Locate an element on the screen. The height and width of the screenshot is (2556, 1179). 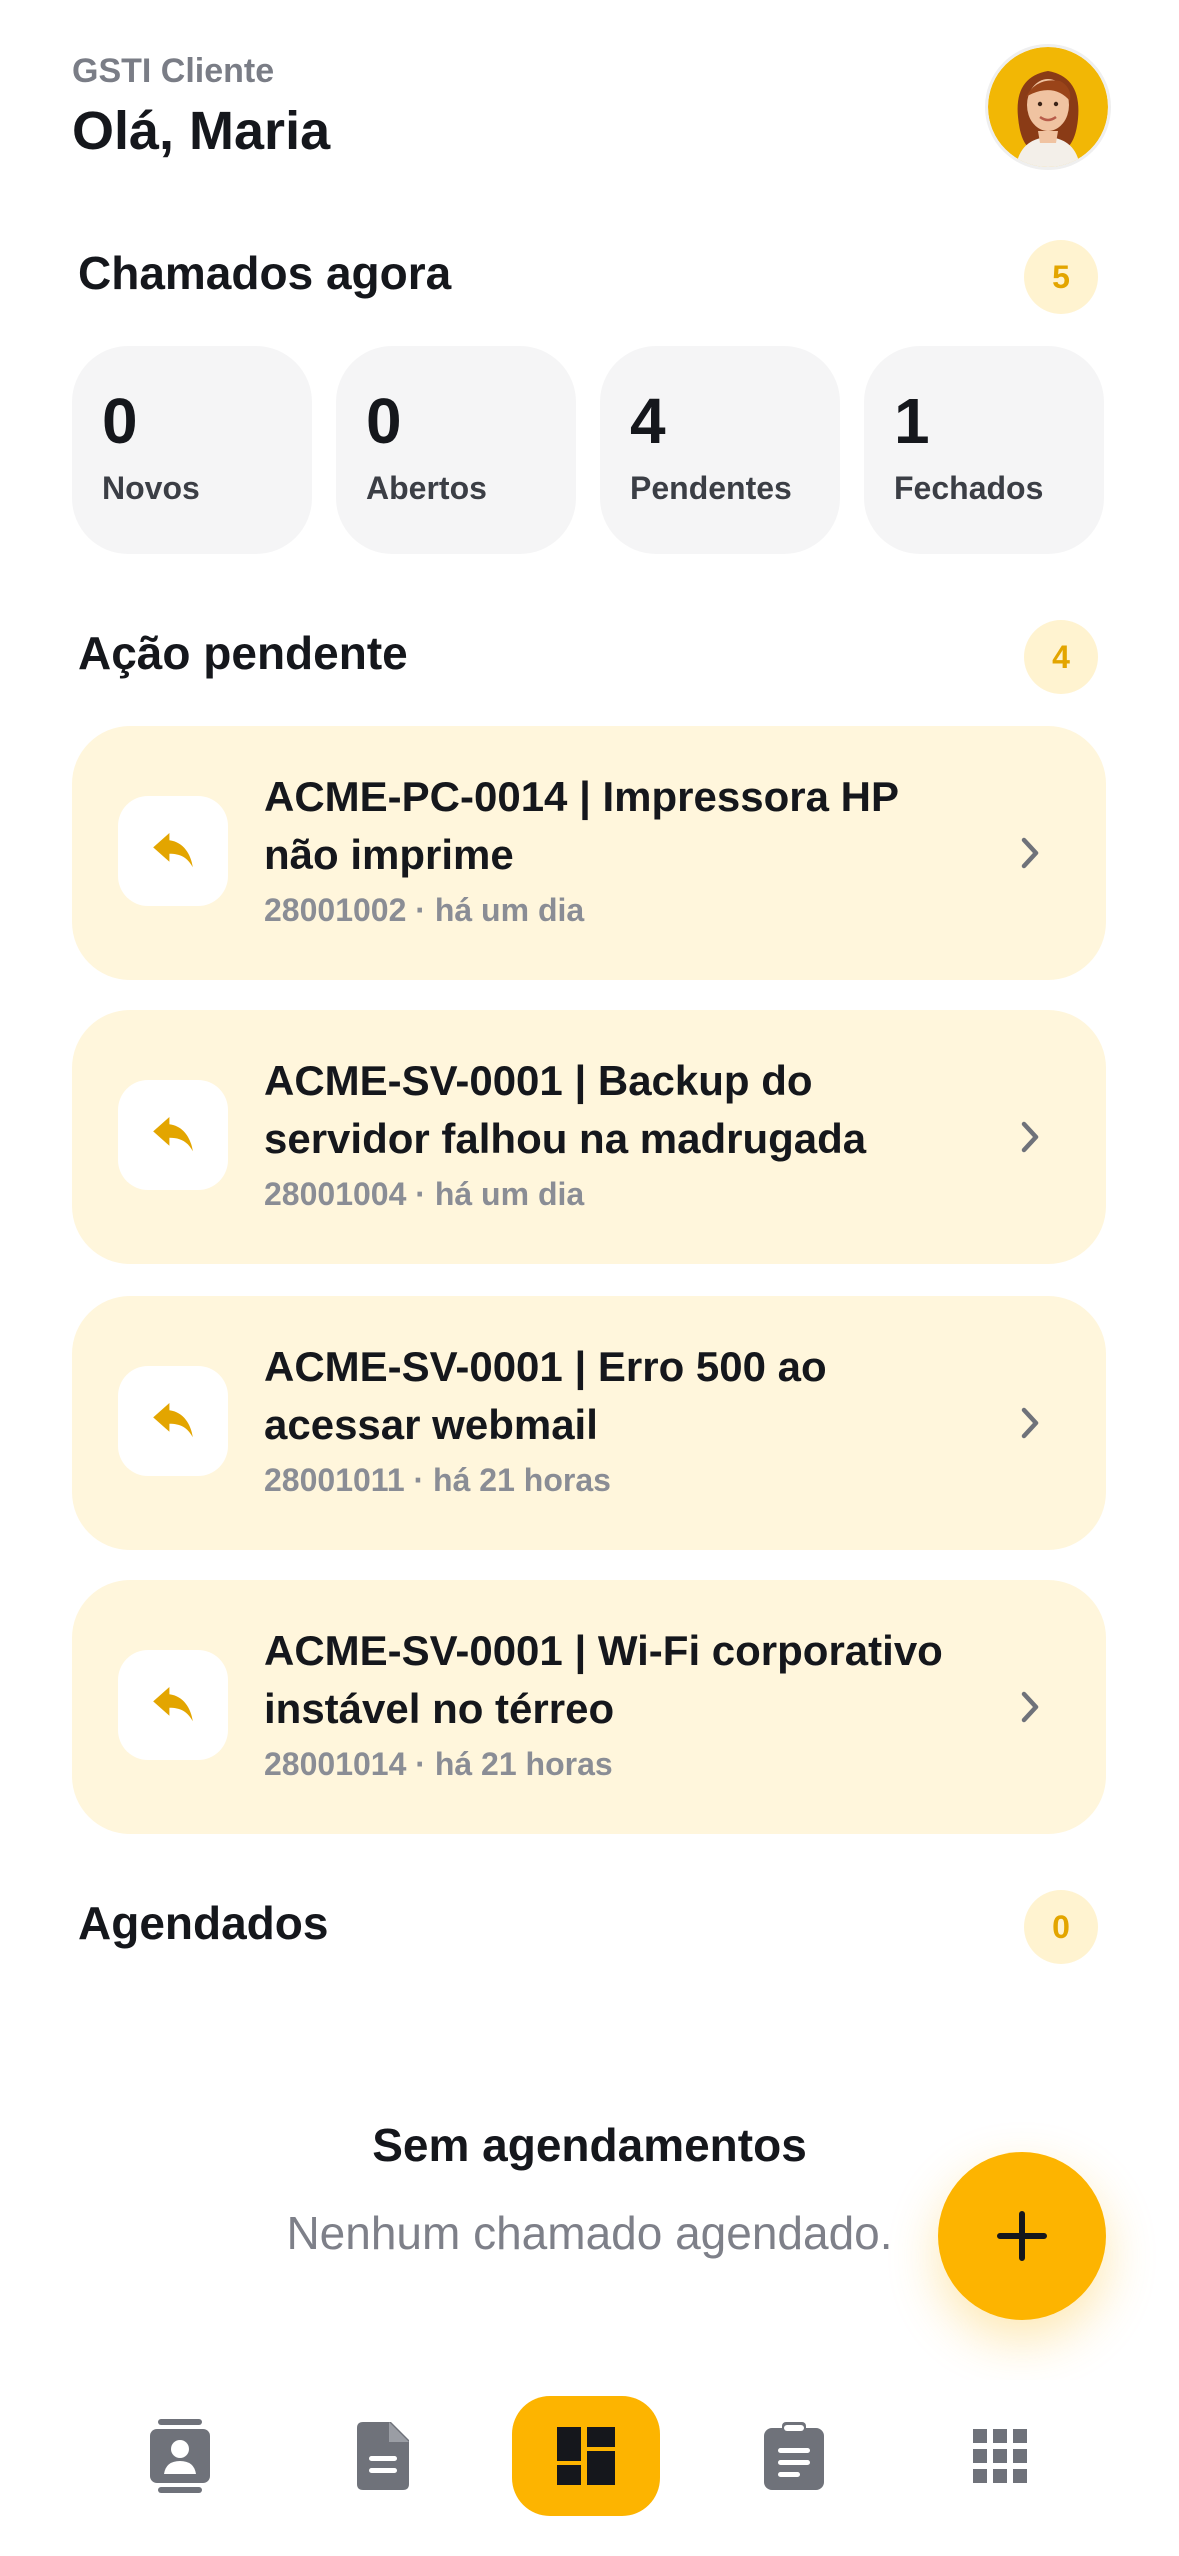
stat-label: Fechados is located at coordinates (969, 488).